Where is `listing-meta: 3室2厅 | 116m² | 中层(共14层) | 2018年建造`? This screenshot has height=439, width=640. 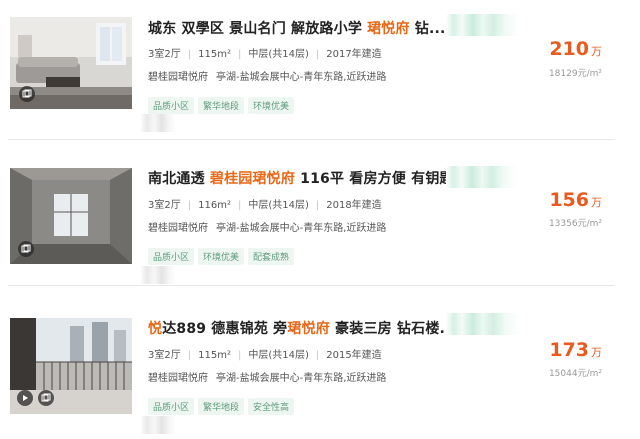
listing-meta: 3室2厅 | 116m² | 中层(共14层) | 2018年建造 is located at coordinates (265, 203).